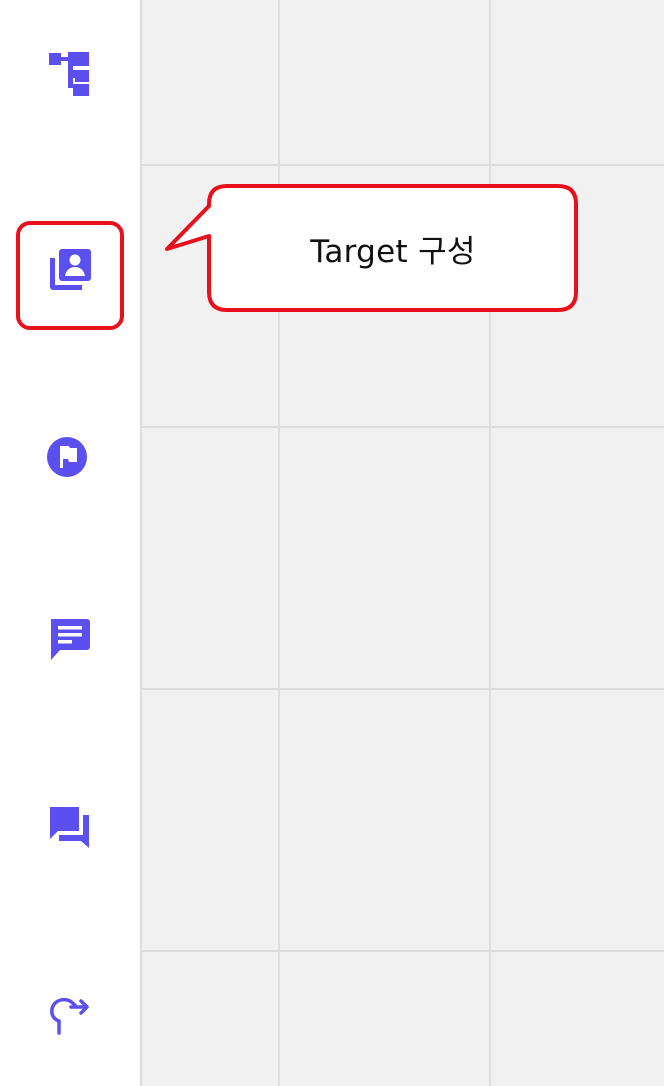 This screenshot has width=664, height=1086. I want to click on callout-text: Target 구성, so click(393, 251).